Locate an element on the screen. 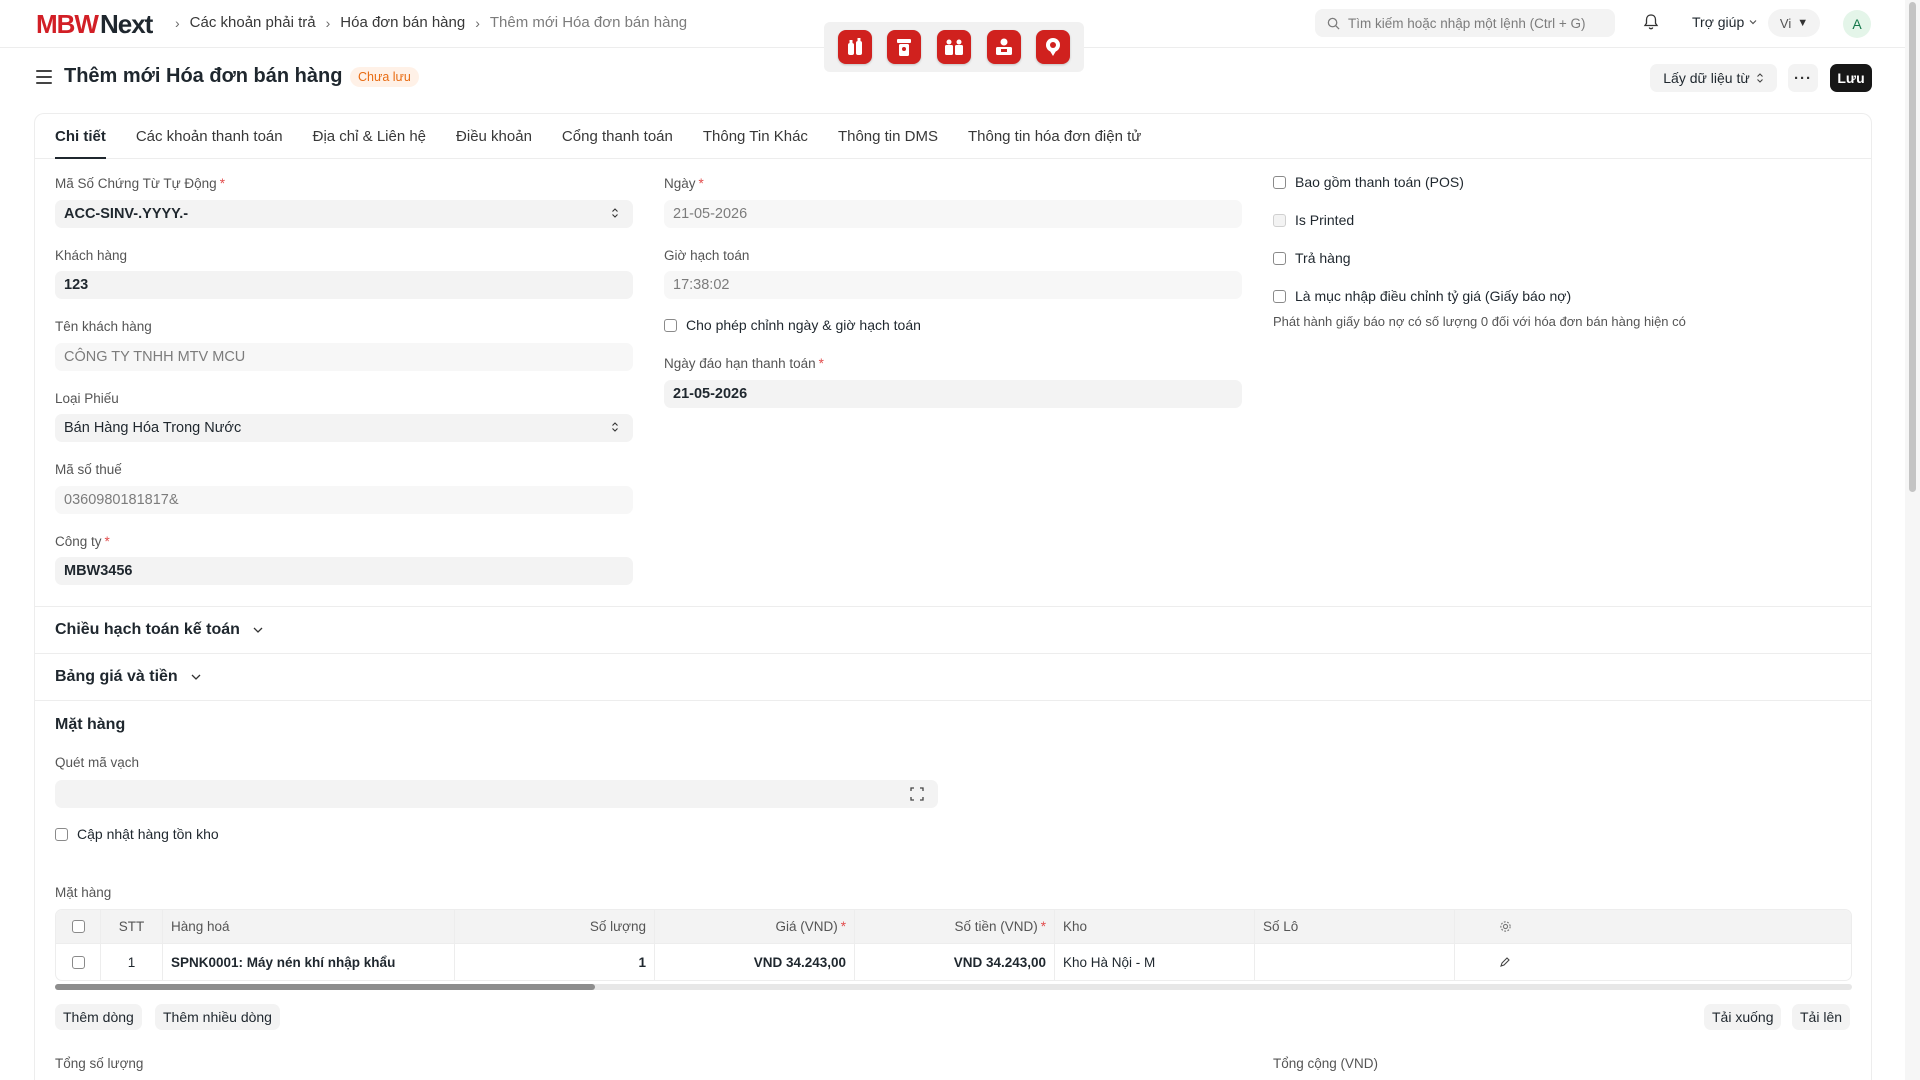 This screenshot has width=1920, height=1080. sort-icon is located at coordinates (1759, 78).